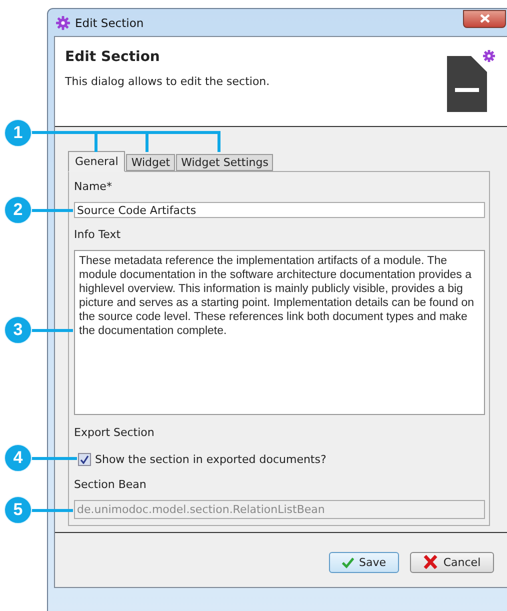 The height and width of the screenshot is (611, 507). I want to click on tab: Widget Settings, so click(225, 162).